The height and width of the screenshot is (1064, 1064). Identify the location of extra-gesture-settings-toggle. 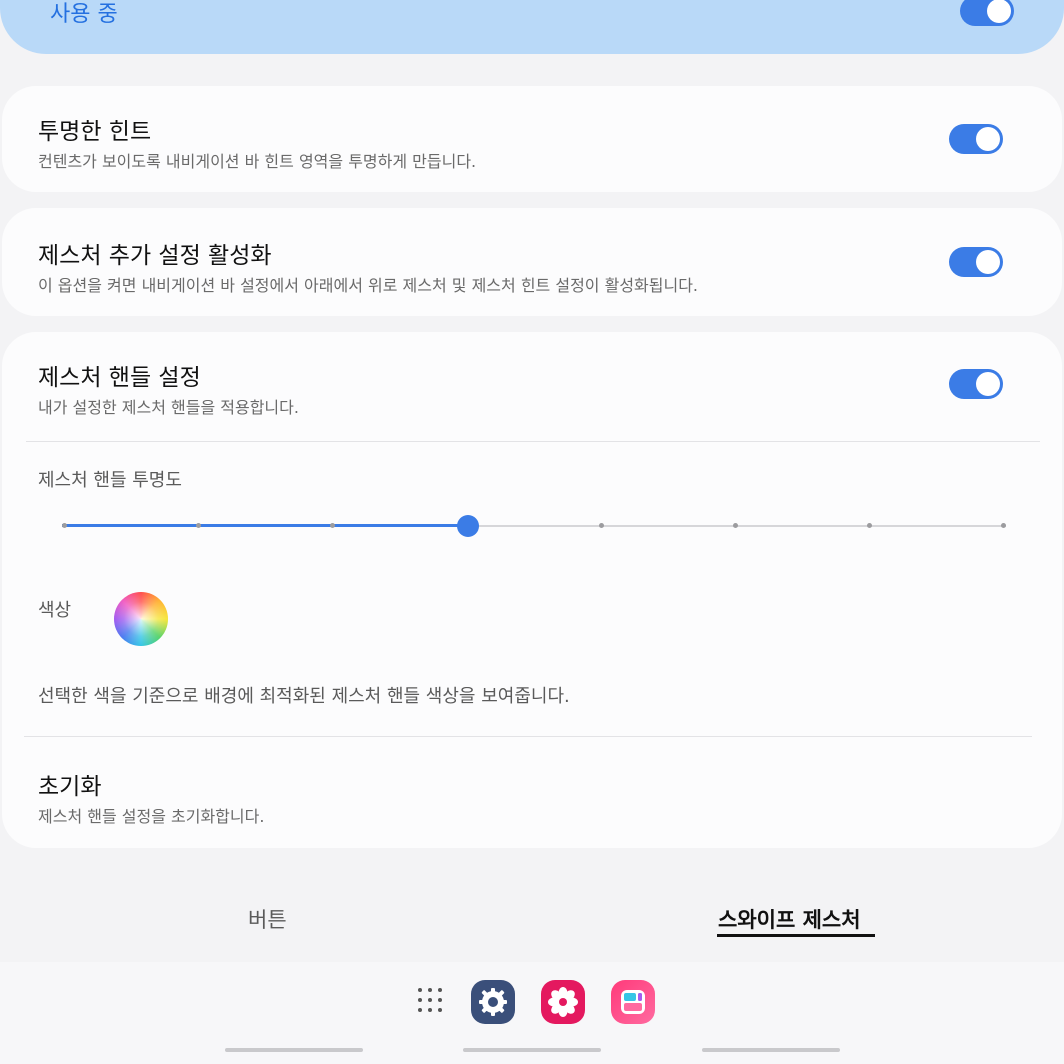
(976, 262).